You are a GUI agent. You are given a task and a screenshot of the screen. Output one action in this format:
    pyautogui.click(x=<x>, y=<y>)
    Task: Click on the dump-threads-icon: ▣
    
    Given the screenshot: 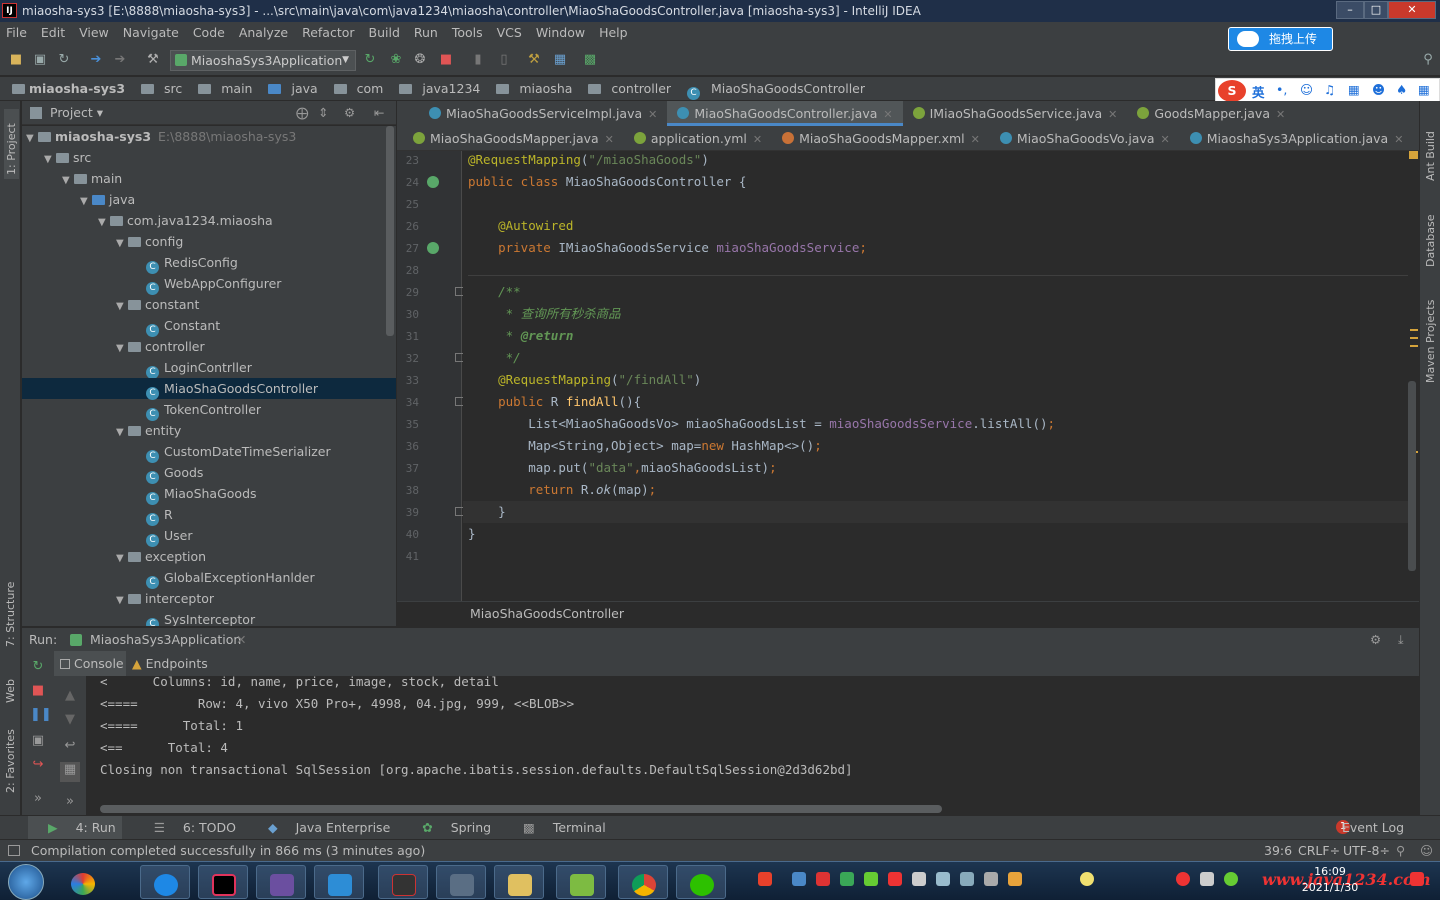 What is the action you would take?
    pyautogui.click(x=38, y=741)
    